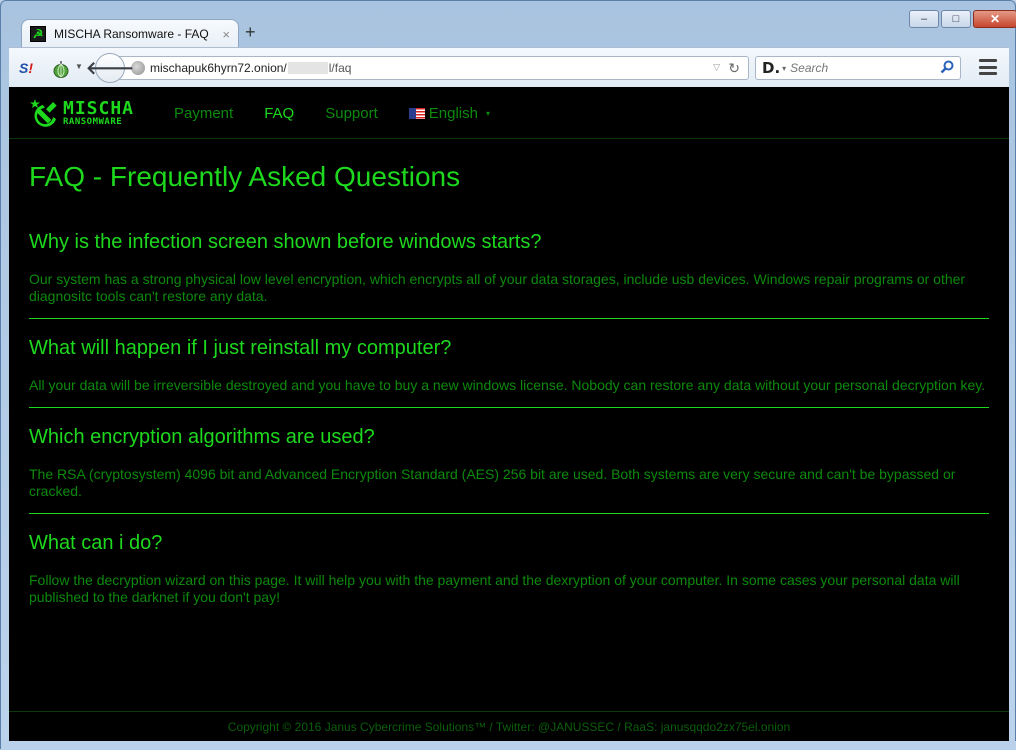 The height and width of the screenshot is (750, 1016). What do you see at coordinates (340, 68) in the screenshot?
I see `url-path: l/faq` at bounding box center [340, 68].